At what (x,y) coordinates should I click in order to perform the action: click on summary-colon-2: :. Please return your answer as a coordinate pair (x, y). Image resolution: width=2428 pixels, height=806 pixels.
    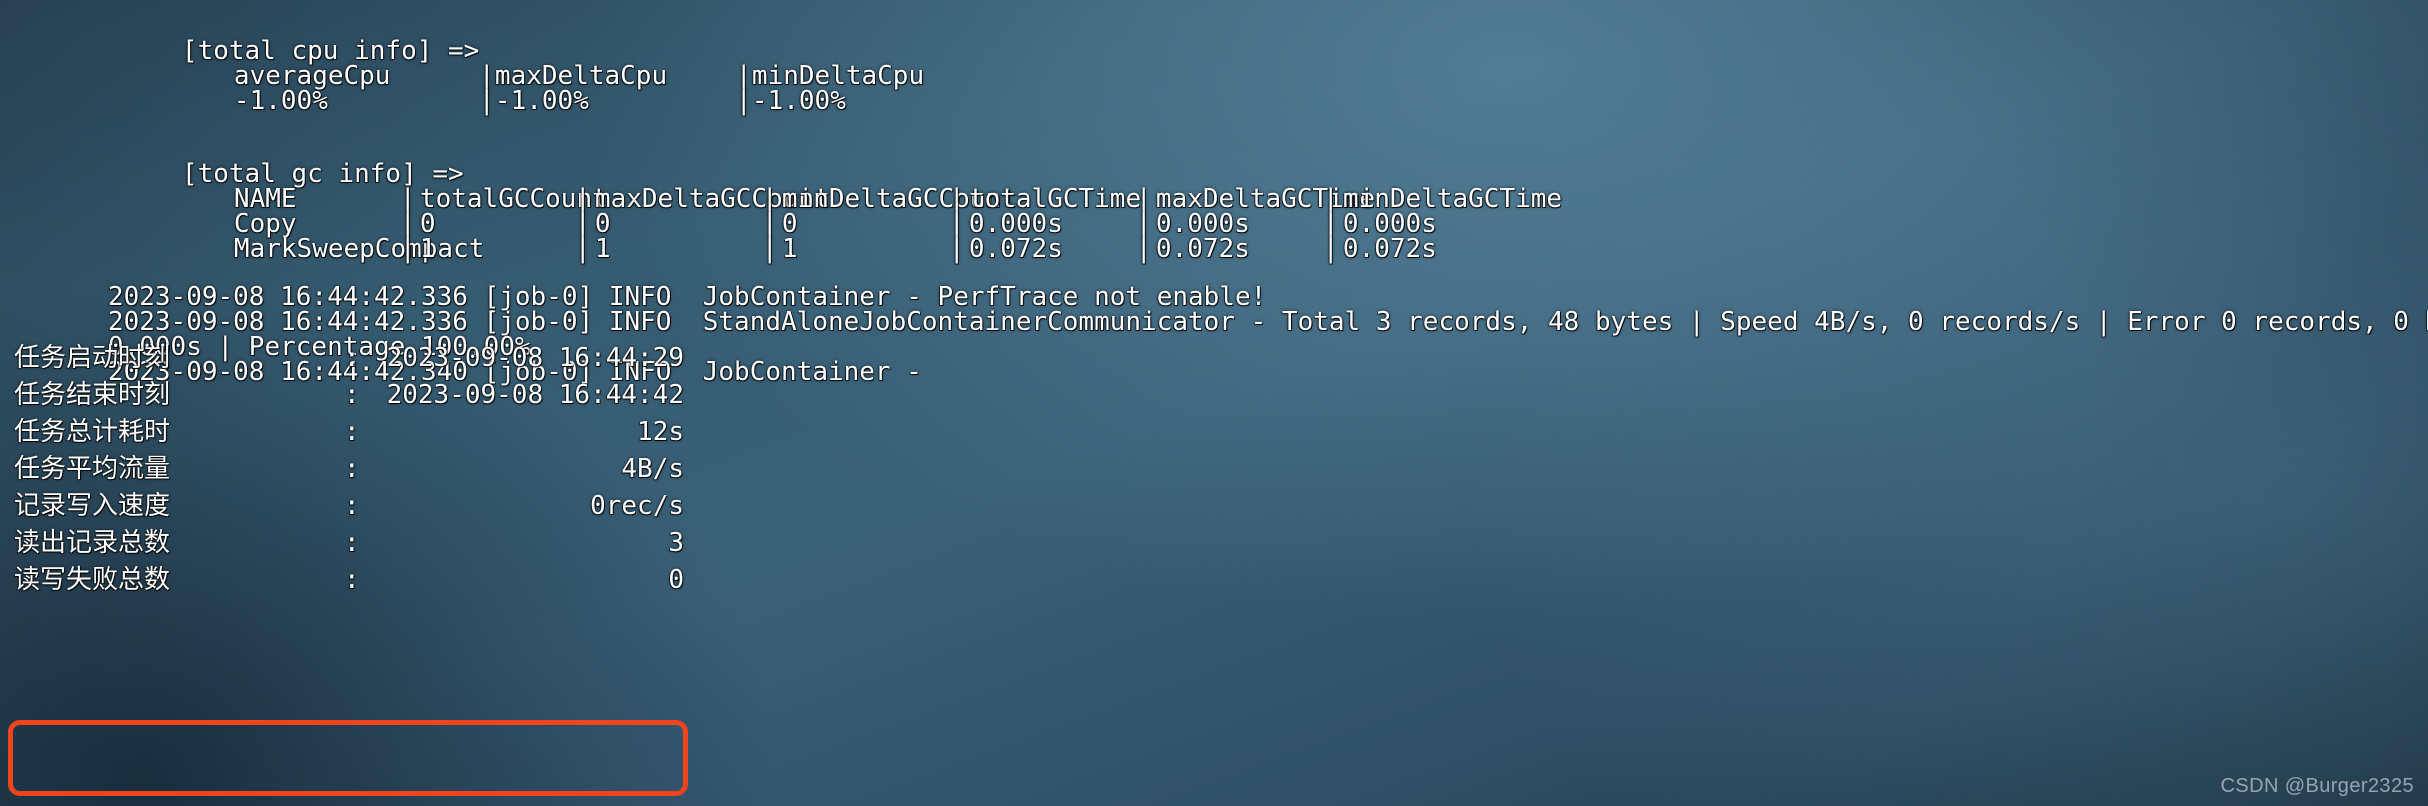
    Looking at the image, I should click on (352, 432).